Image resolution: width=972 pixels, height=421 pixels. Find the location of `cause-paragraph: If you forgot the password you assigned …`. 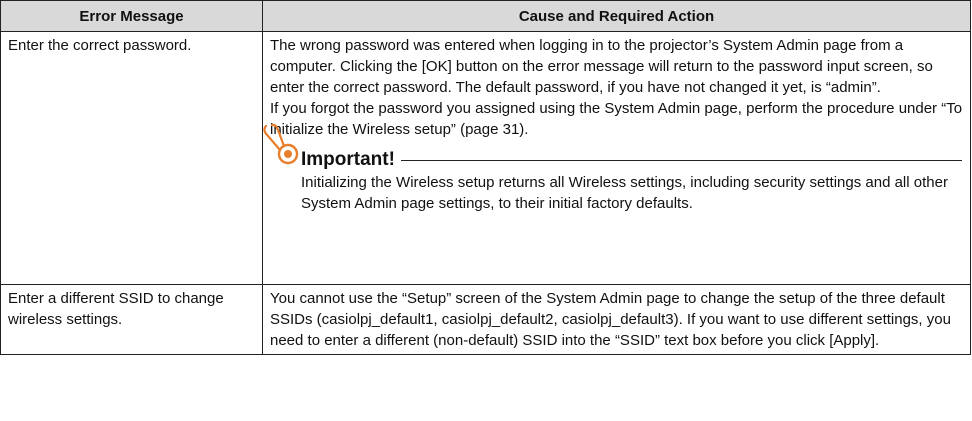

cause-paragraph: If you forgot the password you assigned … is located at coordinates (616, 119).